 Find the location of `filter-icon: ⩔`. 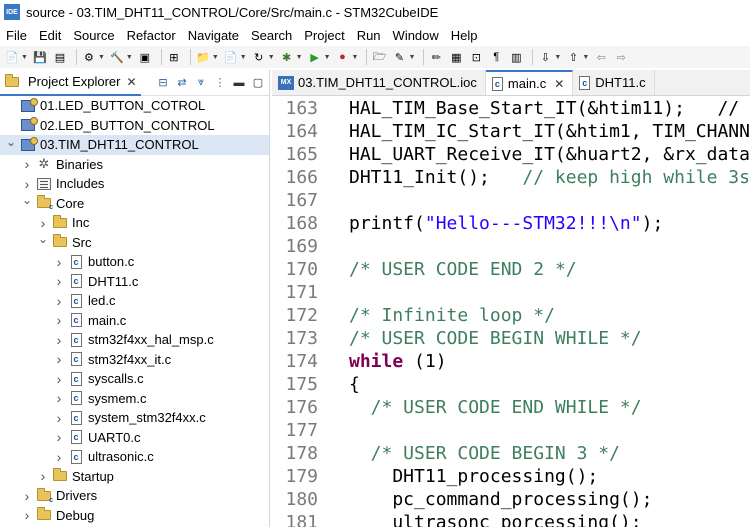

filter-icon: ⩔ is located at coordinates (201, 83).